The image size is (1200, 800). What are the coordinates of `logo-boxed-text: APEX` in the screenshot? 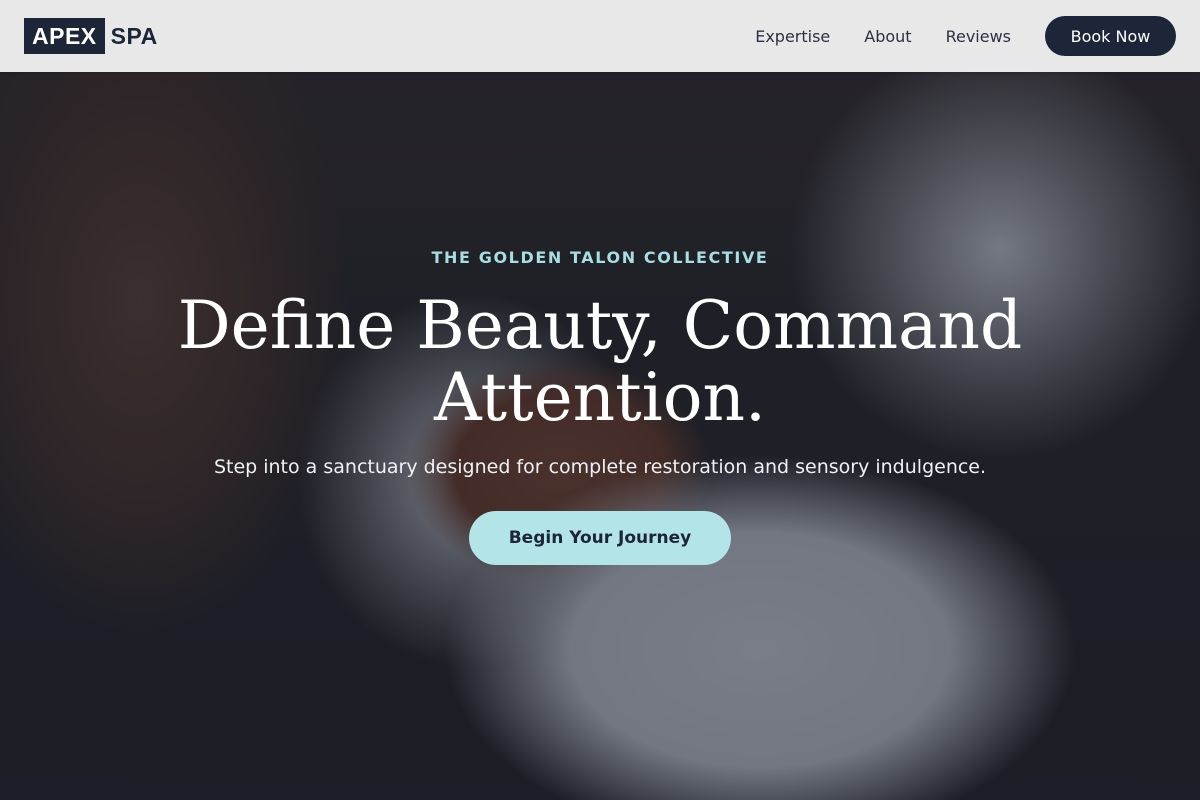 It's located at (64, 36).